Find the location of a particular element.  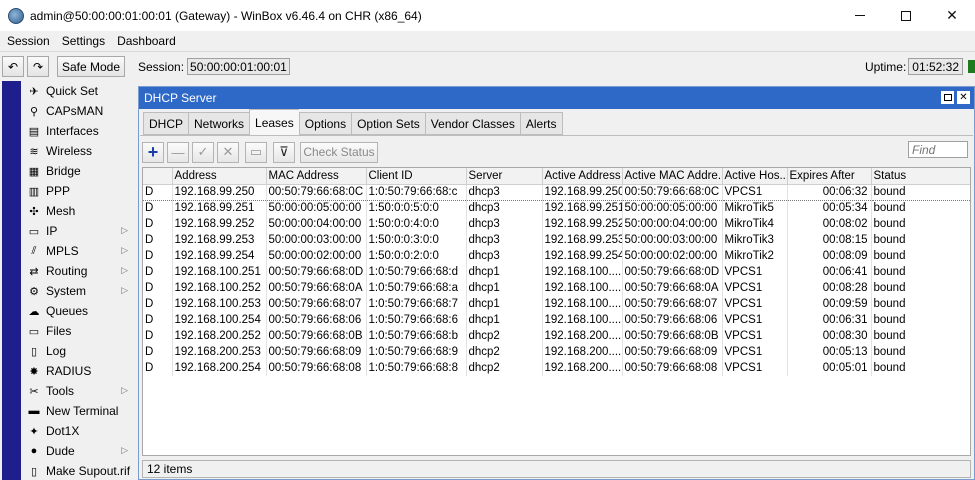

column-header: Status is located at coordinates (920, 176).